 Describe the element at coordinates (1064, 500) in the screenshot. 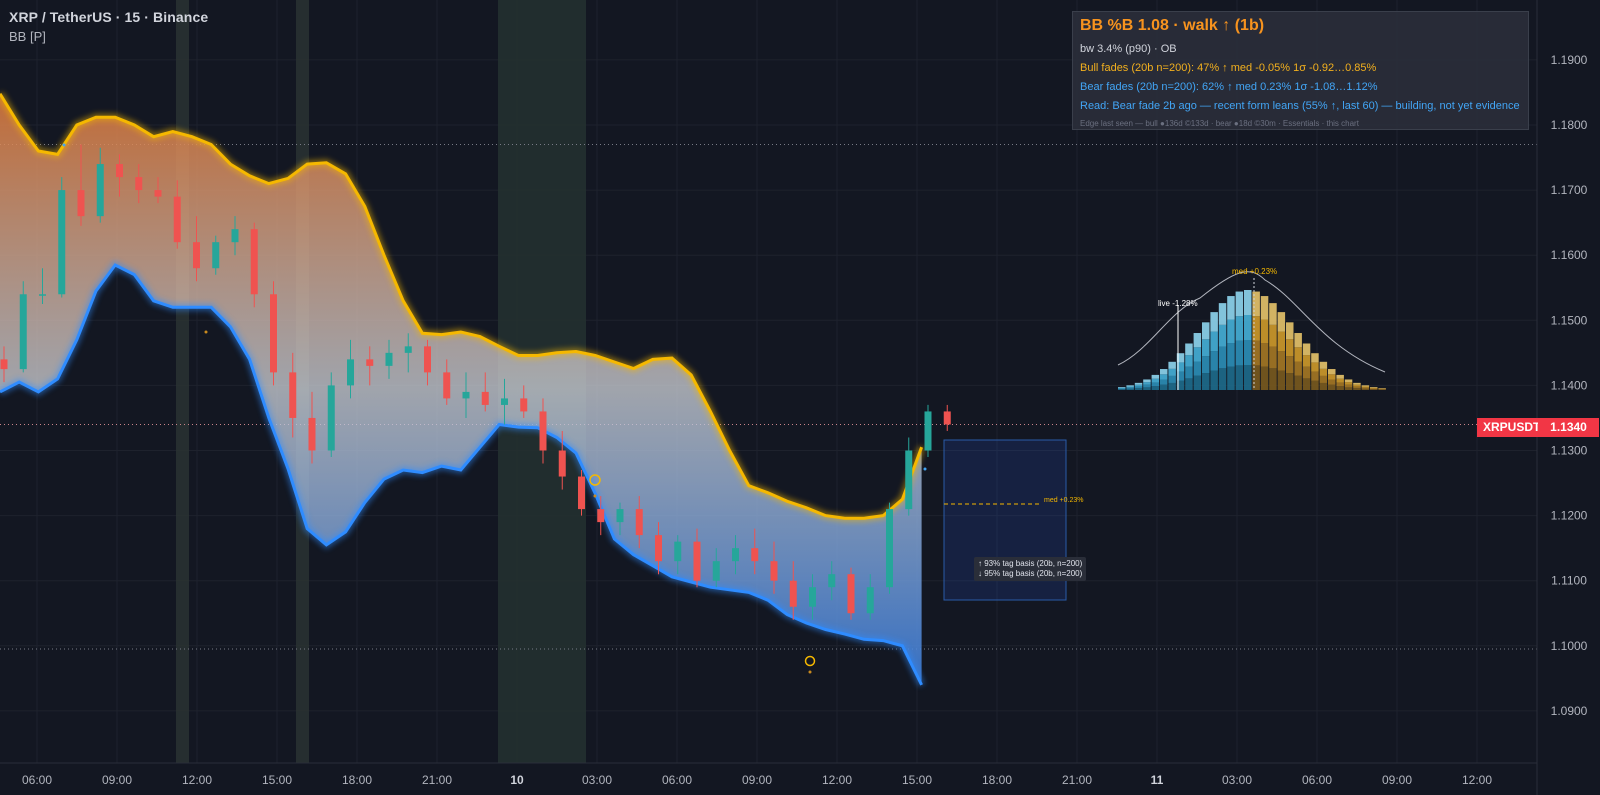

I see `projection-med-label: med +0.23%` at that location.